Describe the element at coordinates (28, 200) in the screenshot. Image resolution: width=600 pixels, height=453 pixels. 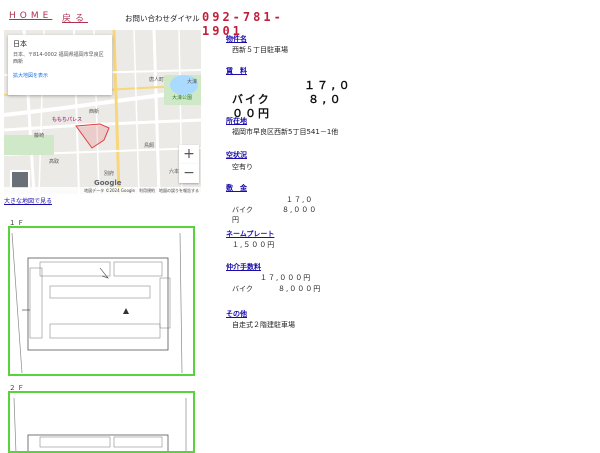
I see `big-map-link: 大きな地図で見る` at that location.